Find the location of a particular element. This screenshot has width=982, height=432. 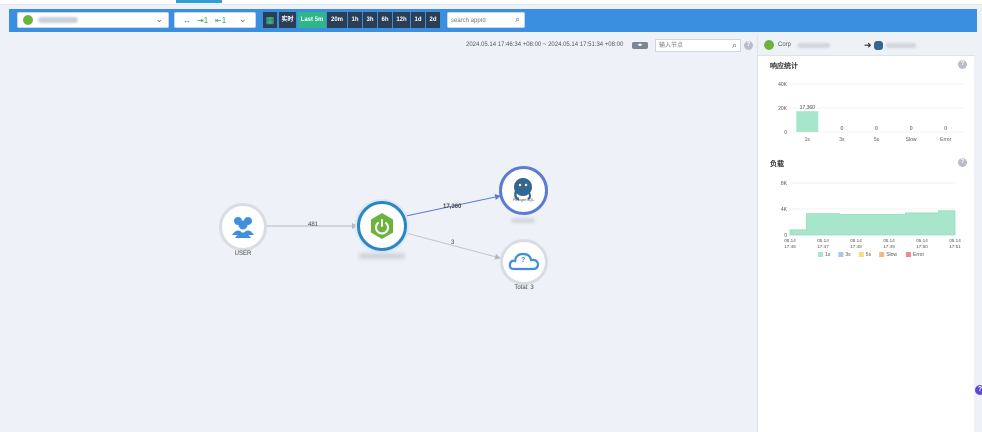

target-name-redacted is located at coordinates (901, 45).